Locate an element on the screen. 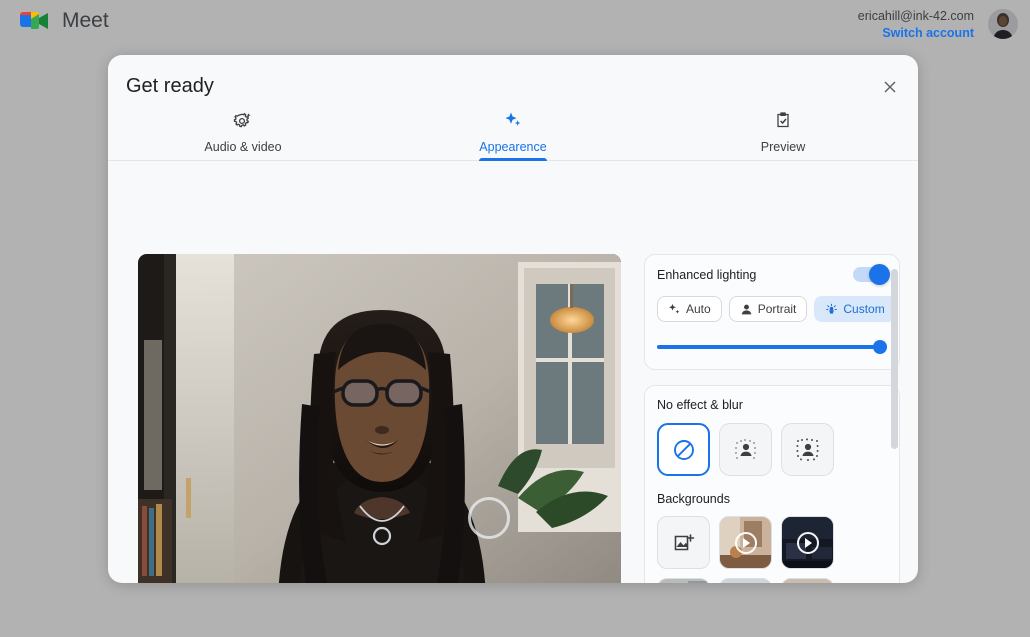 The height and width of the screenshot is (637, 1030). chip-label: Portrait is located at coordinates (777, 309).